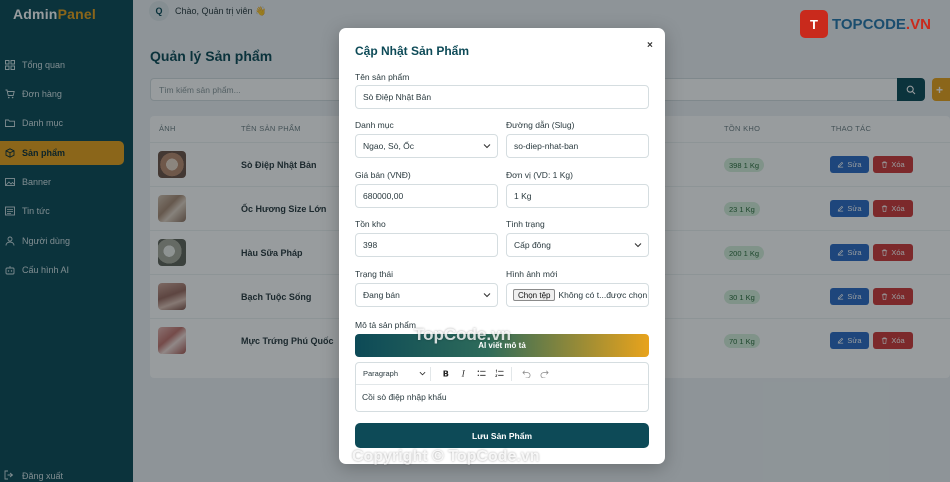 The width and height of the screenshot is (950, 482). I want to click on logo-text-tld: .VN, so click(918, 24).